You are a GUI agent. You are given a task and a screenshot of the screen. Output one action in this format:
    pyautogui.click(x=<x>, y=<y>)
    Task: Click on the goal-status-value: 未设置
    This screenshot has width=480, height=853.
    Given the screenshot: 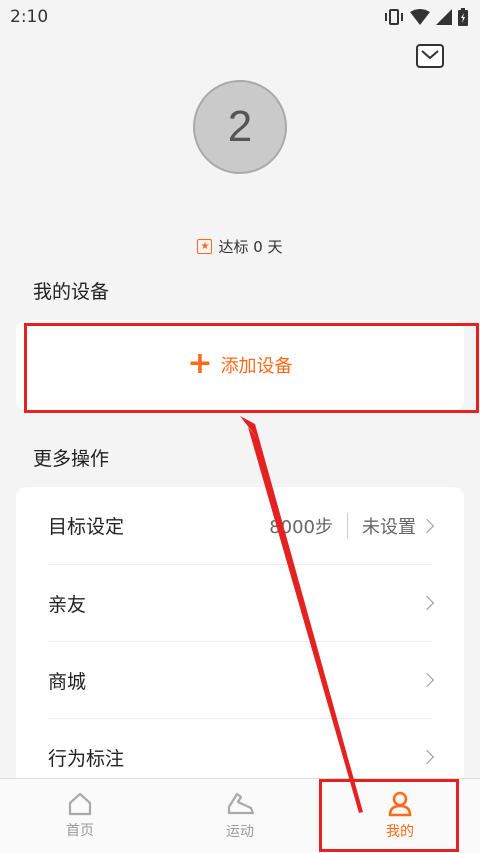 What is the action you would take?
    pyautogui.click(x=389, y=527)
    